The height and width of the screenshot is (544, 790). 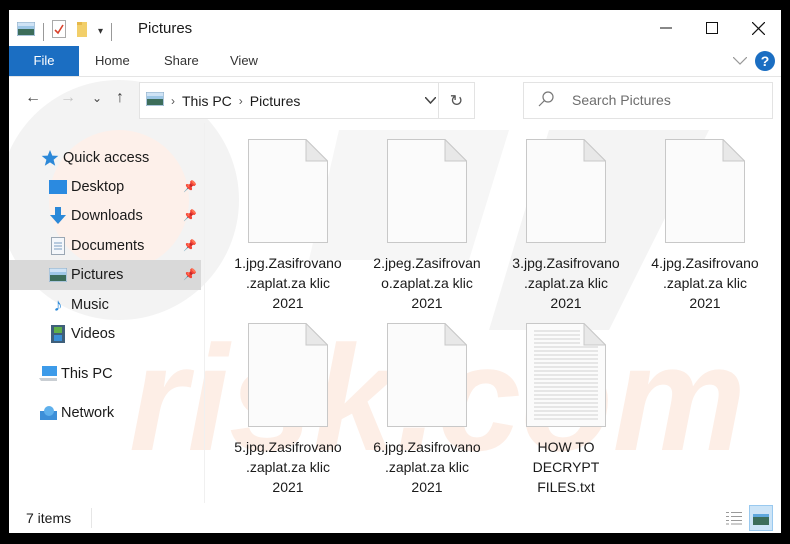 I want to click on file-item: HOW TO DECRYPT FILES.txt, so click(x=566, y=409).